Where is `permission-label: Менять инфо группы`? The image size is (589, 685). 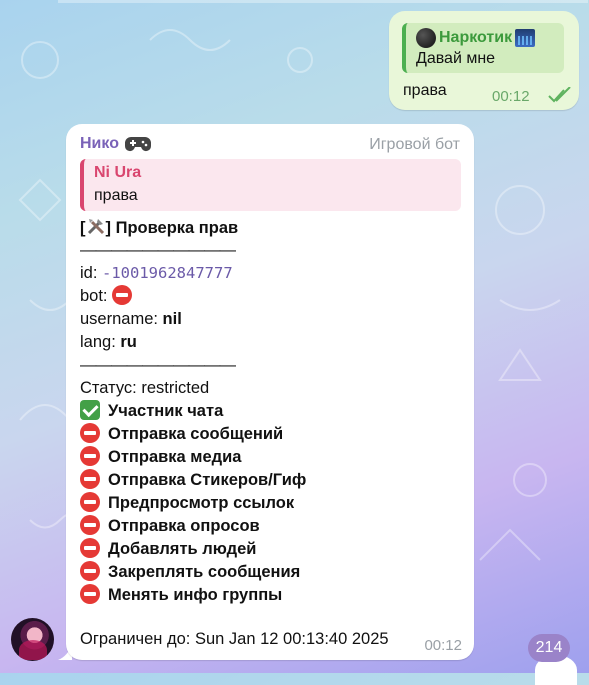 permission-label: Менять инфо группы is located at coordinates (195, 595).